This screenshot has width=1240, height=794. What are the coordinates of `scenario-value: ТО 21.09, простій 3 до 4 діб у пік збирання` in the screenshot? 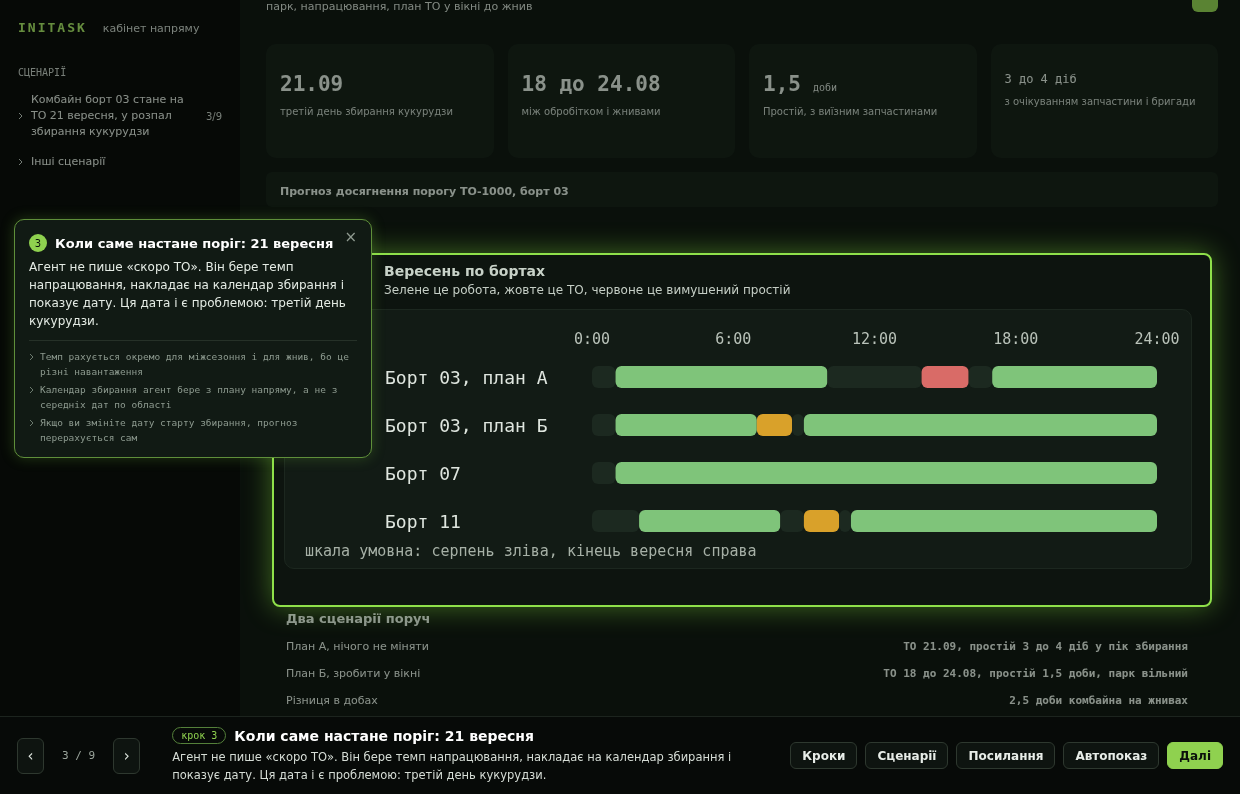 It's located at (1045, 646).